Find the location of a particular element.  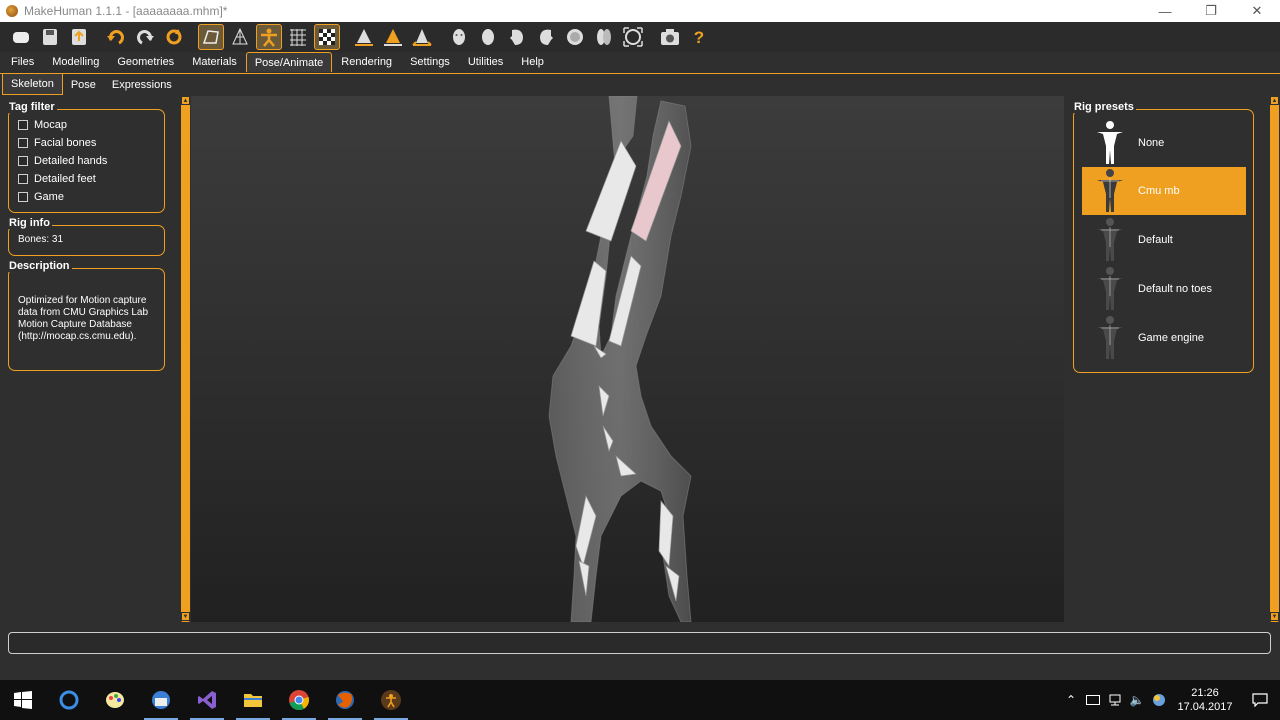

tab-help: Help is located at coordinates (532, 62).